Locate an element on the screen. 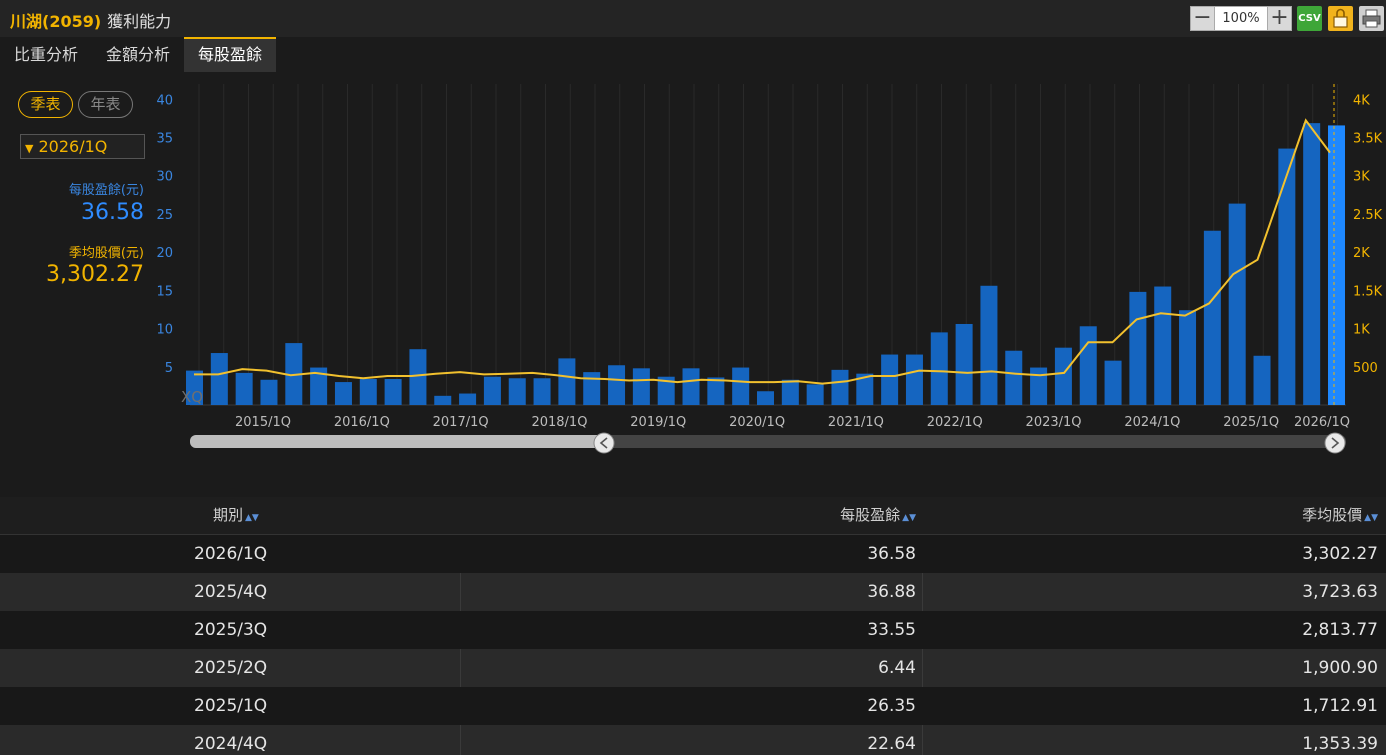 The width and height of the screenshot is (1386, 755). table-header: 期別 ▲▼ 每股盈餘 ▲▼ 季均股價 ▲▼ is located at coordinates (693, 516).